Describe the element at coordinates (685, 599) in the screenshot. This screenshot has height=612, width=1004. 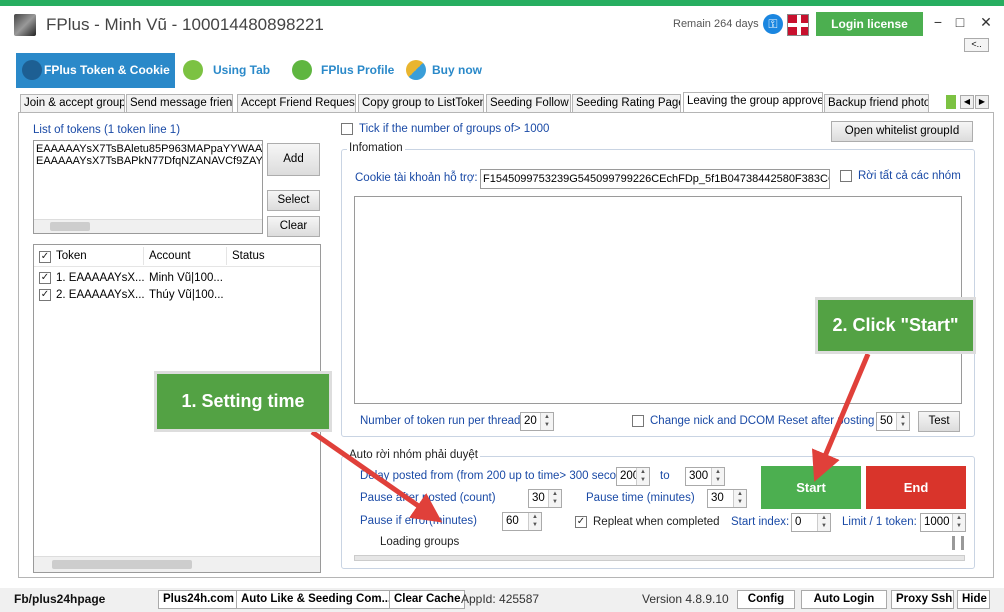
I see `version-text: Version 4.8.9.10` at that location.